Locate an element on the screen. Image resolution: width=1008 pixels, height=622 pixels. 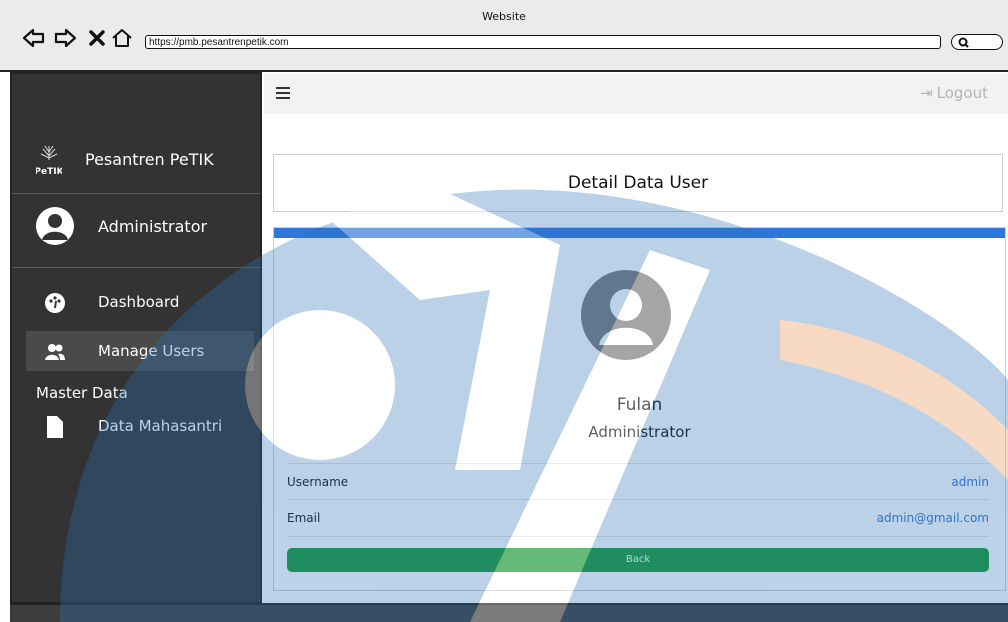
svg-text: PeTIK is located at coordinates (49, 172).